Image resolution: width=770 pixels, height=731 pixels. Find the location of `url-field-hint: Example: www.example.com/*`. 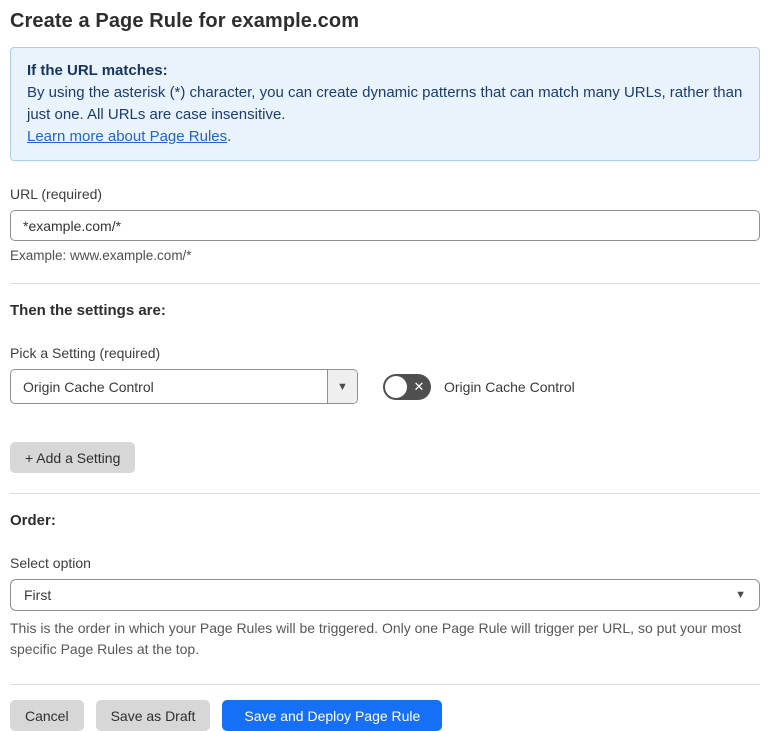

url-field-hint: Example: www.example.com/* is located at coordinates (101, 255).